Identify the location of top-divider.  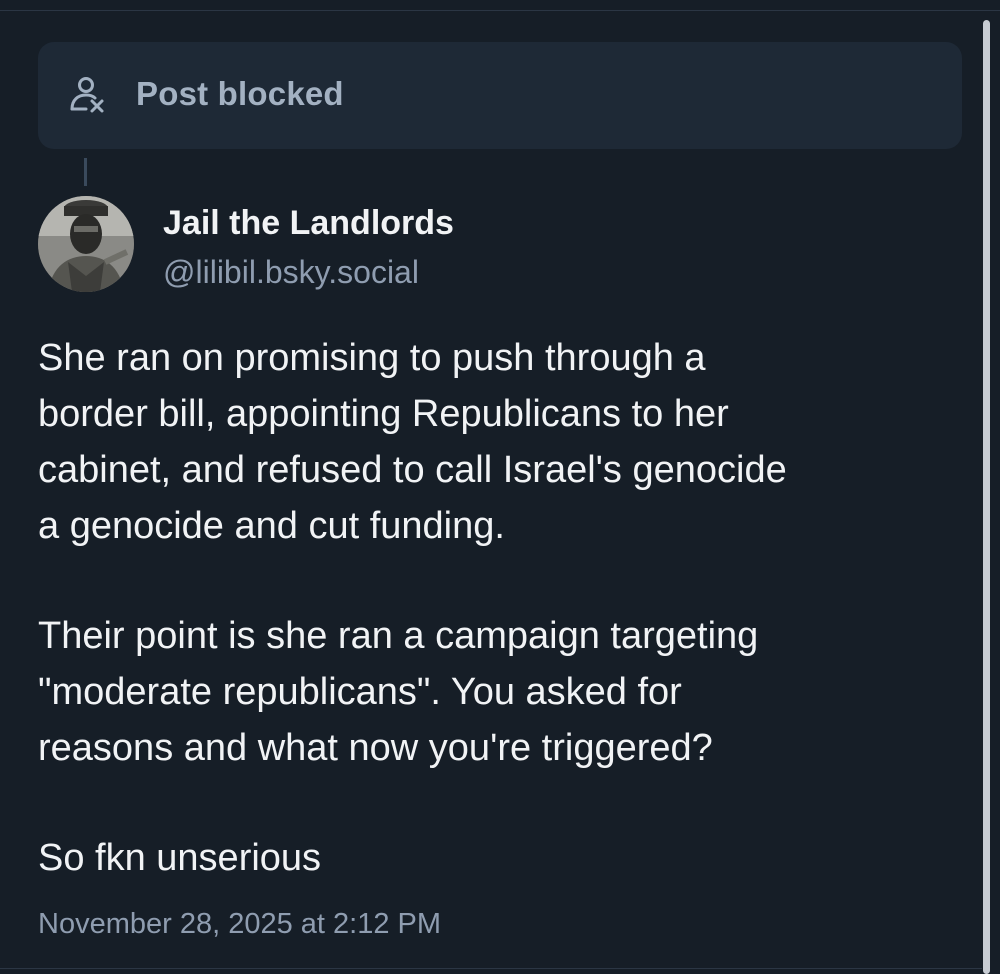
(500, 5).